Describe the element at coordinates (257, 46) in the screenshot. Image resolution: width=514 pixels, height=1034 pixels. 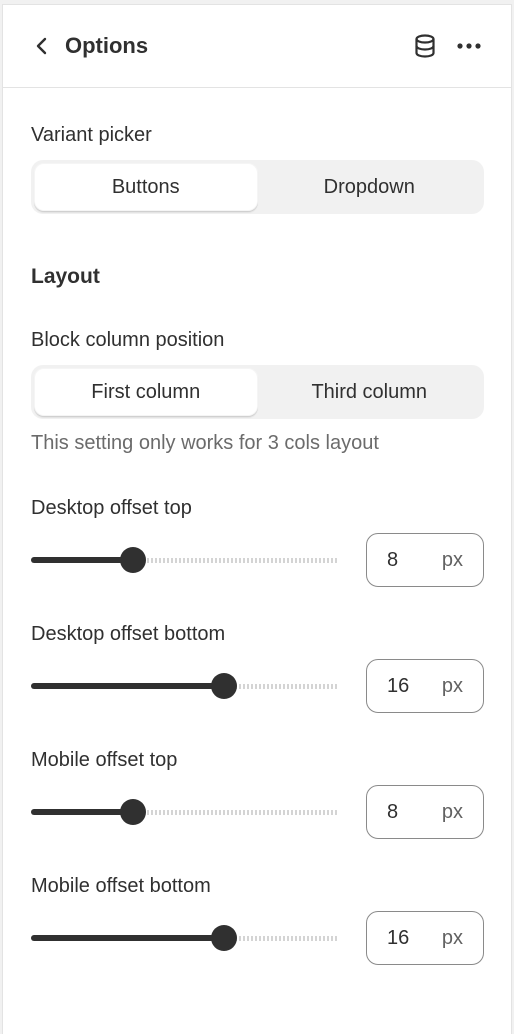
I see `panel-header: Options` at that location.